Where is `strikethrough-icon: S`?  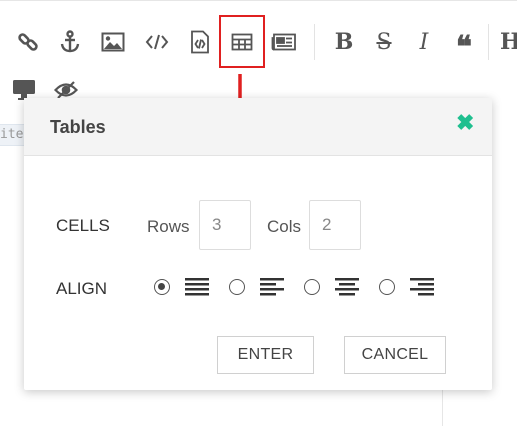
strikethrough-icon: S is located at coordinates (384, 42).